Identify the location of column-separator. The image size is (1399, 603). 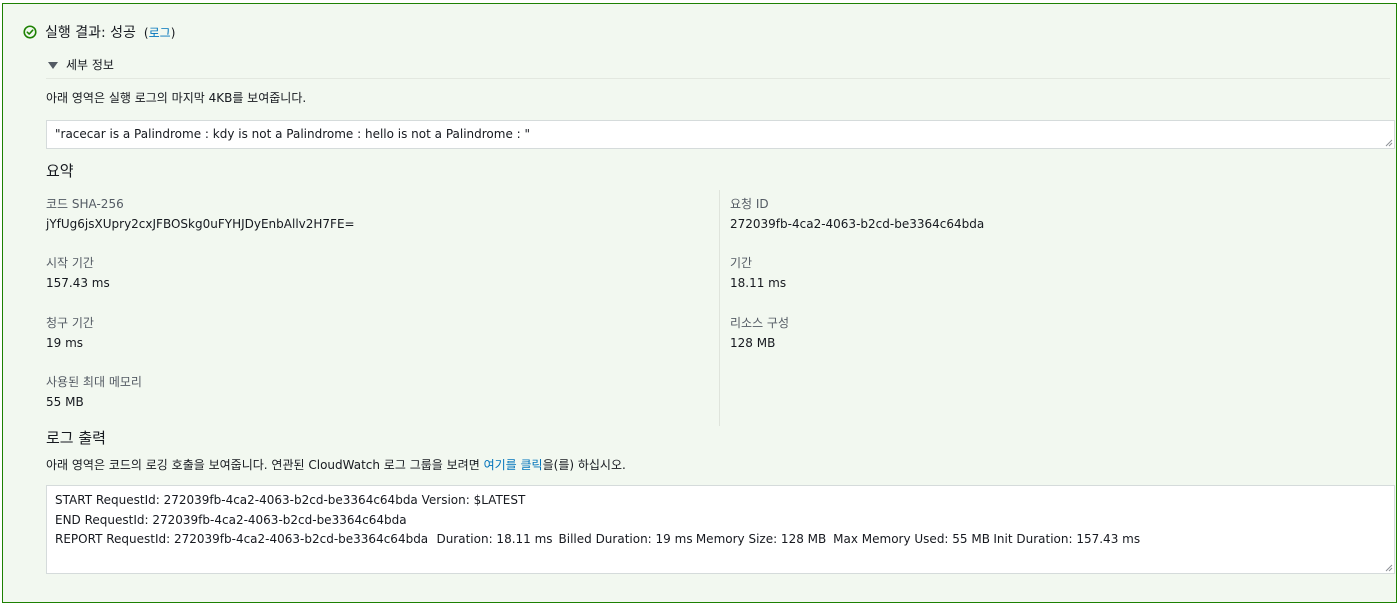
(719, 308).